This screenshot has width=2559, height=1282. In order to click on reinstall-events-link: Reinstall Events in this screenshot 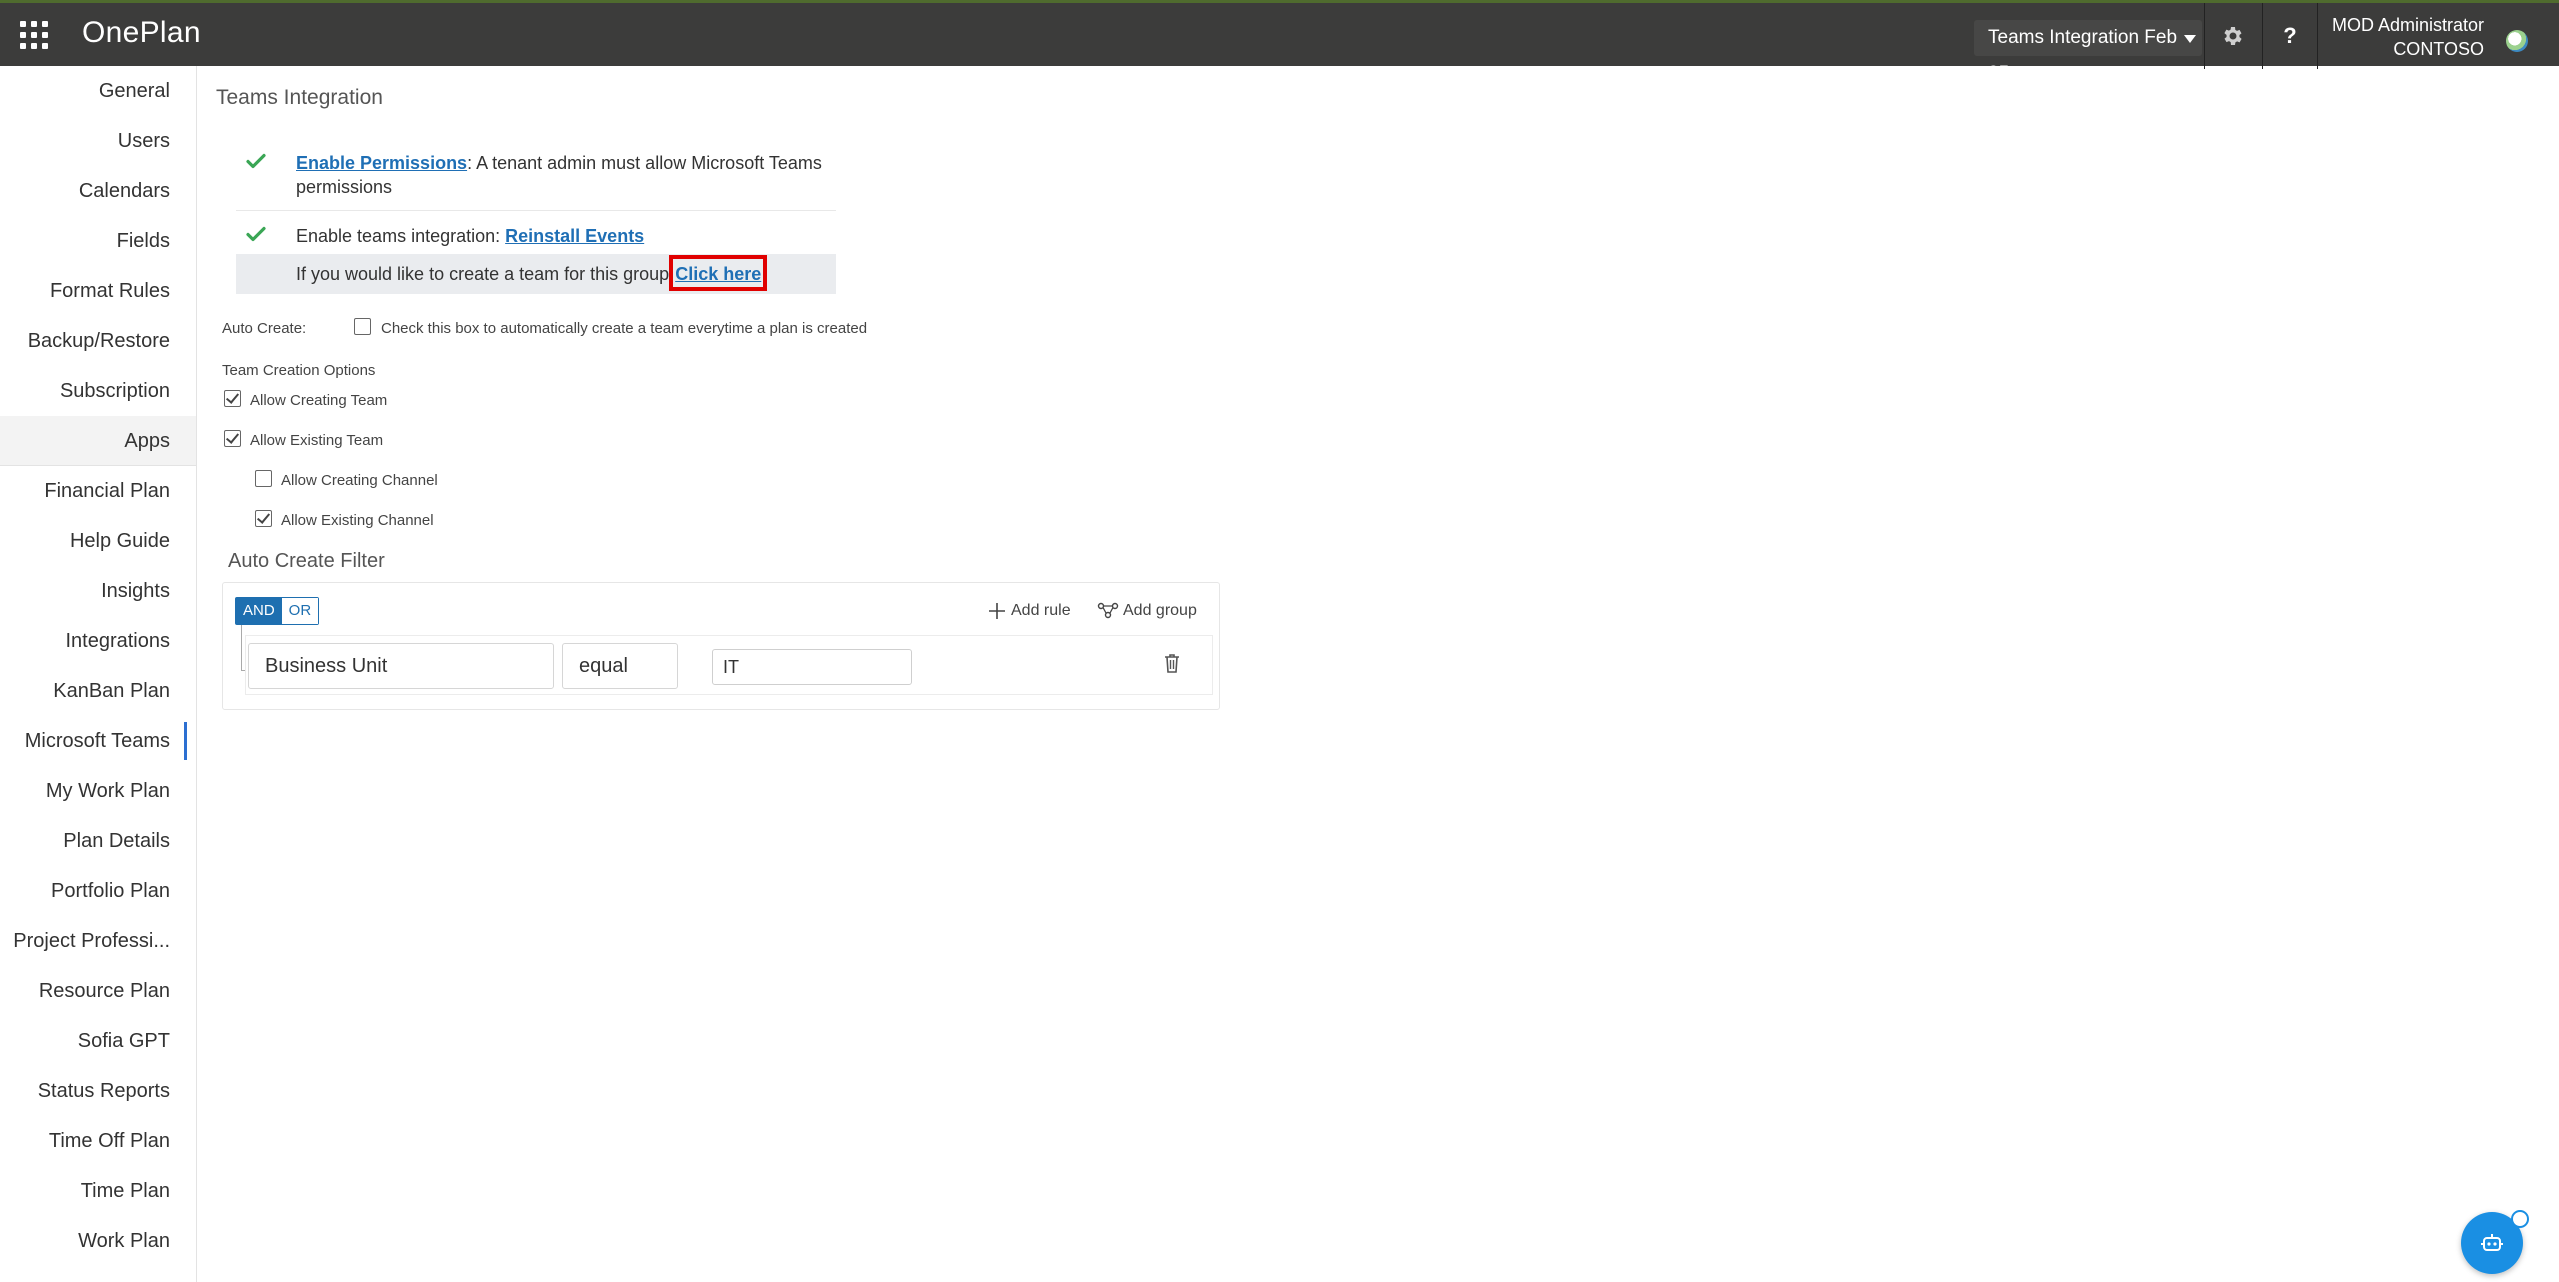, I will do `click(574, 236)`.